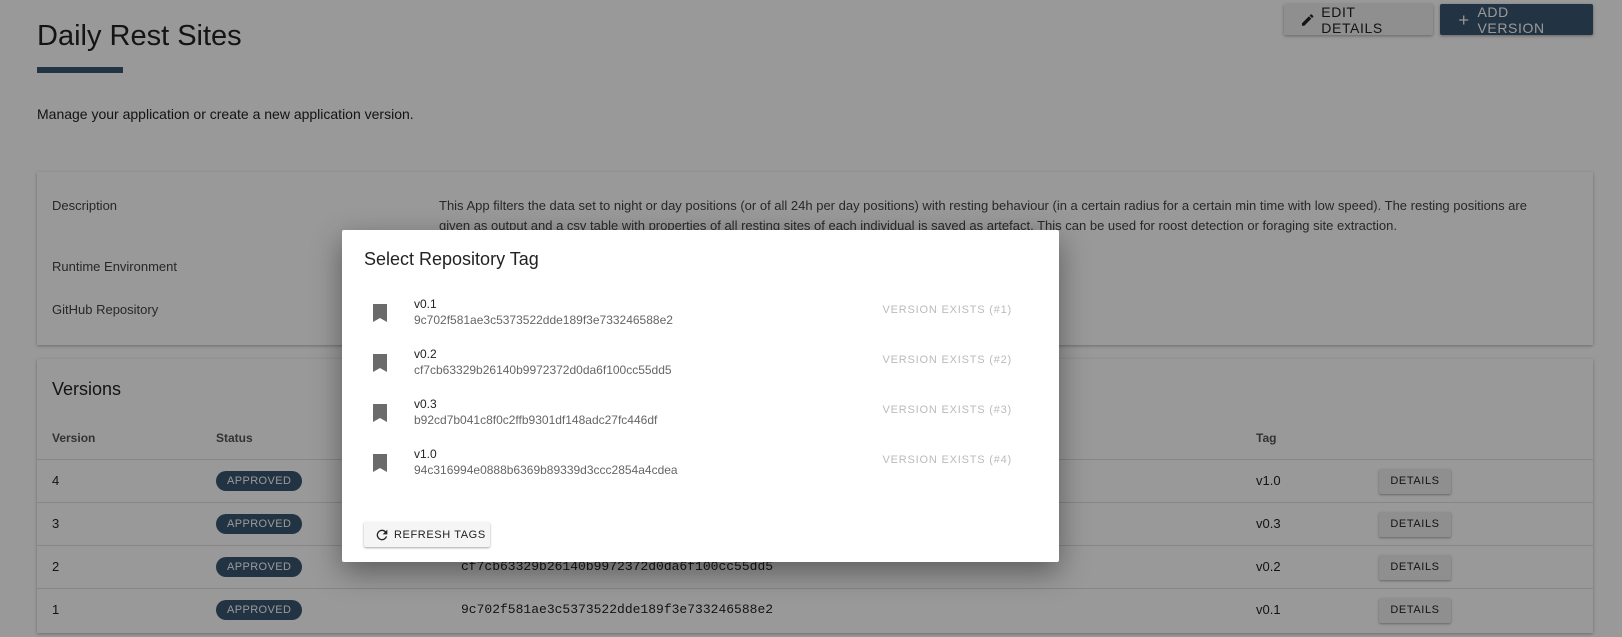 Image resolution: width=1622 pixels, height=637 pixels. I want to click on tag-status: VERSION EXISTS (#1), so click(947, 310).